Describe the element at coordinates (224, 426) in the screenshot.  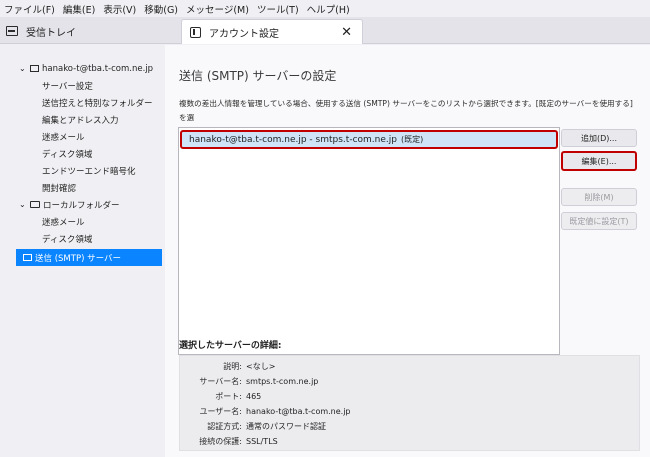
I see `detail-key: 認証方式:` at that location.